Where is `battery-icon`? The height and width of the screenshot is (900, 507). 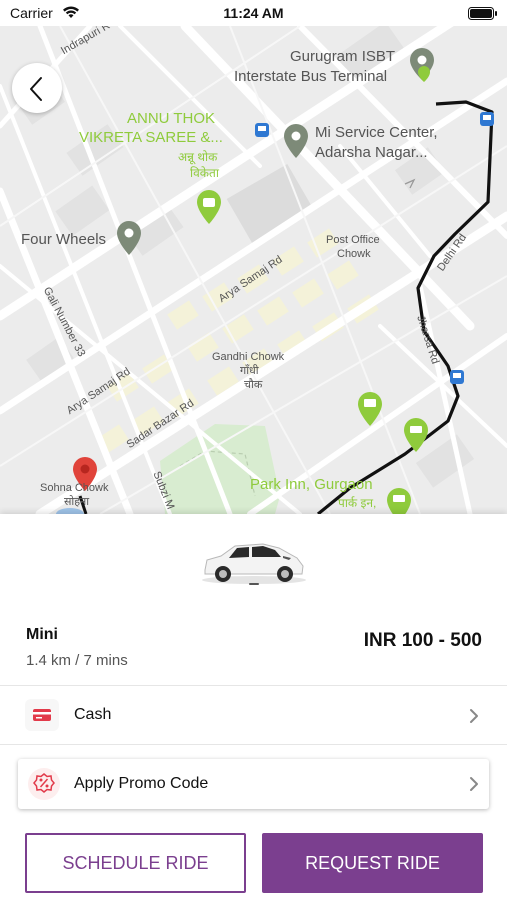 battery-icon is located at coordinates (482, 13).